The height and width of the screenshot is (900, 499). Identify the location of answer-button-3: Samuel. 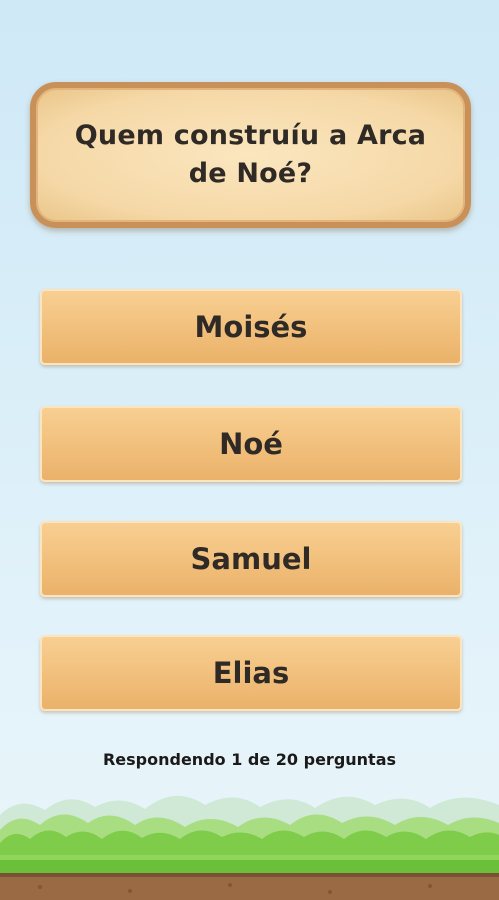
(251, 559).